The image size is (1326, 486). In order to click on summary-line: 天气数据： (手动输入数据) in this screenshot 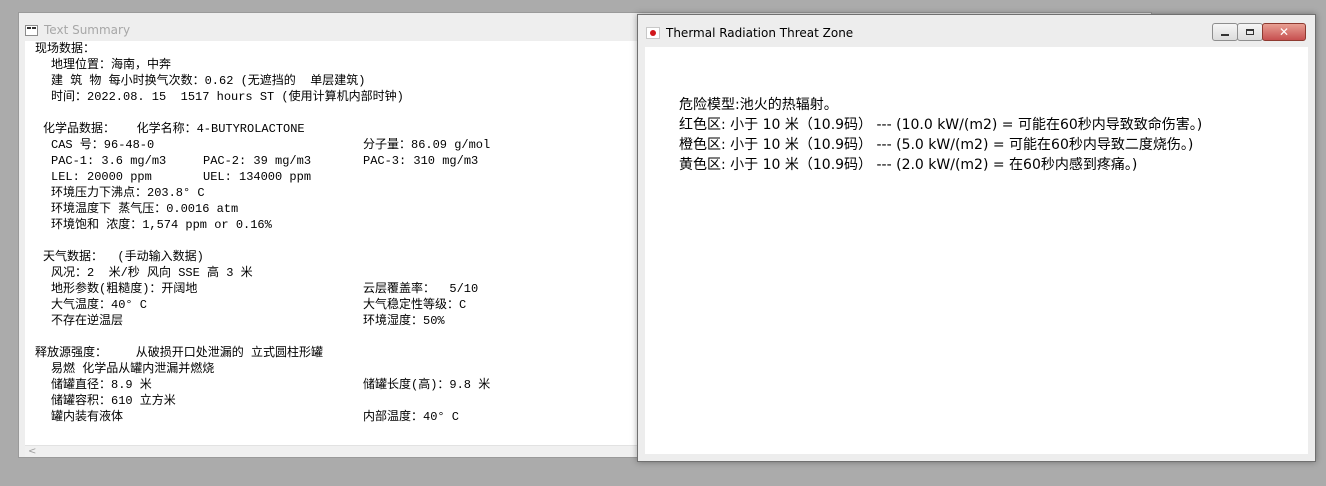, I will do `click(123, 257)`.